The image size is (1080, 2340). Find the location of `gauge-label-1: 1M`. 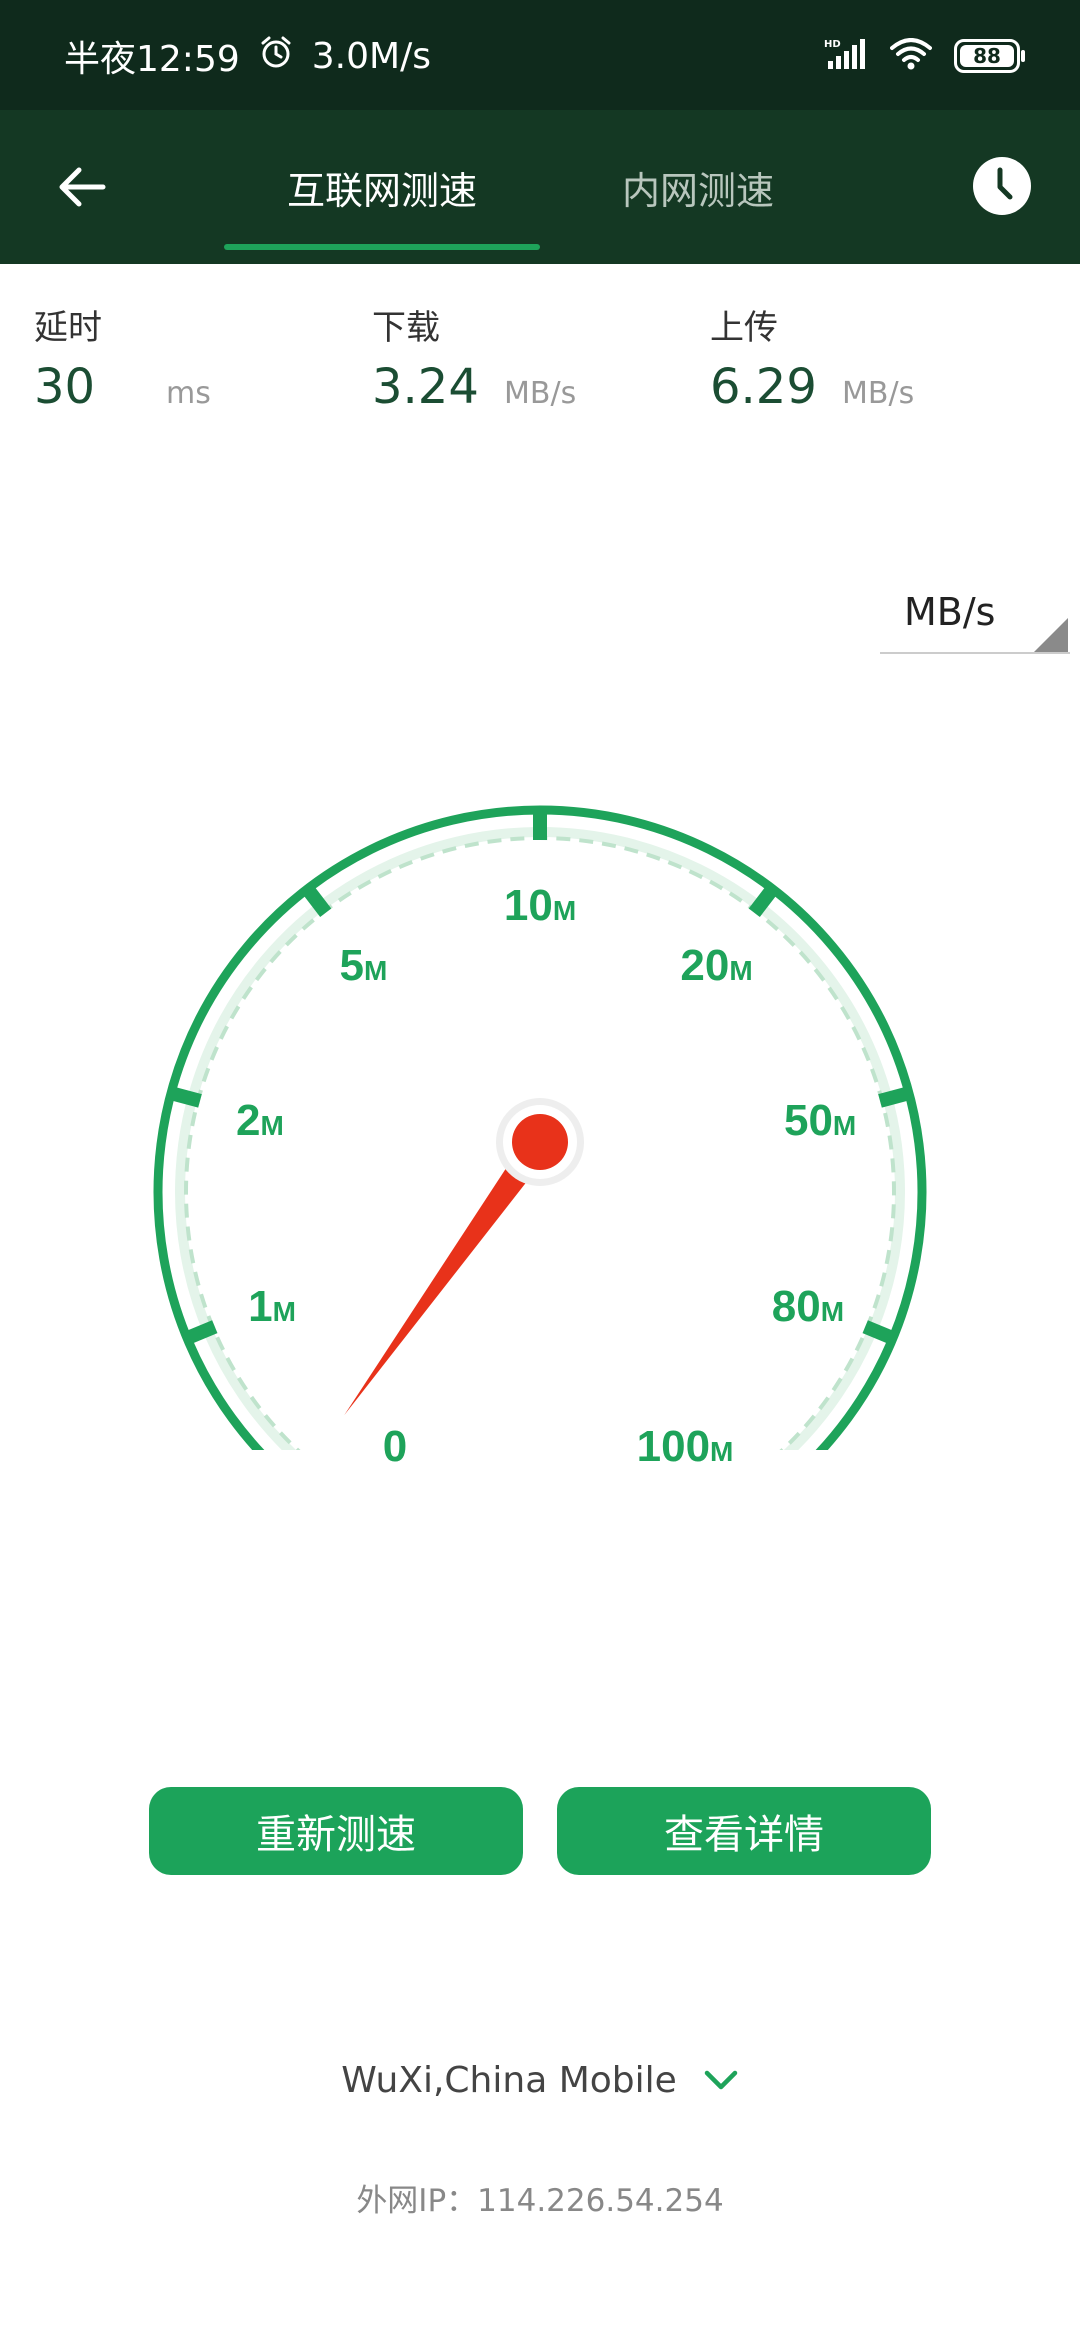

gauge-label-1: 1M is located at coordinates (272, 1307).